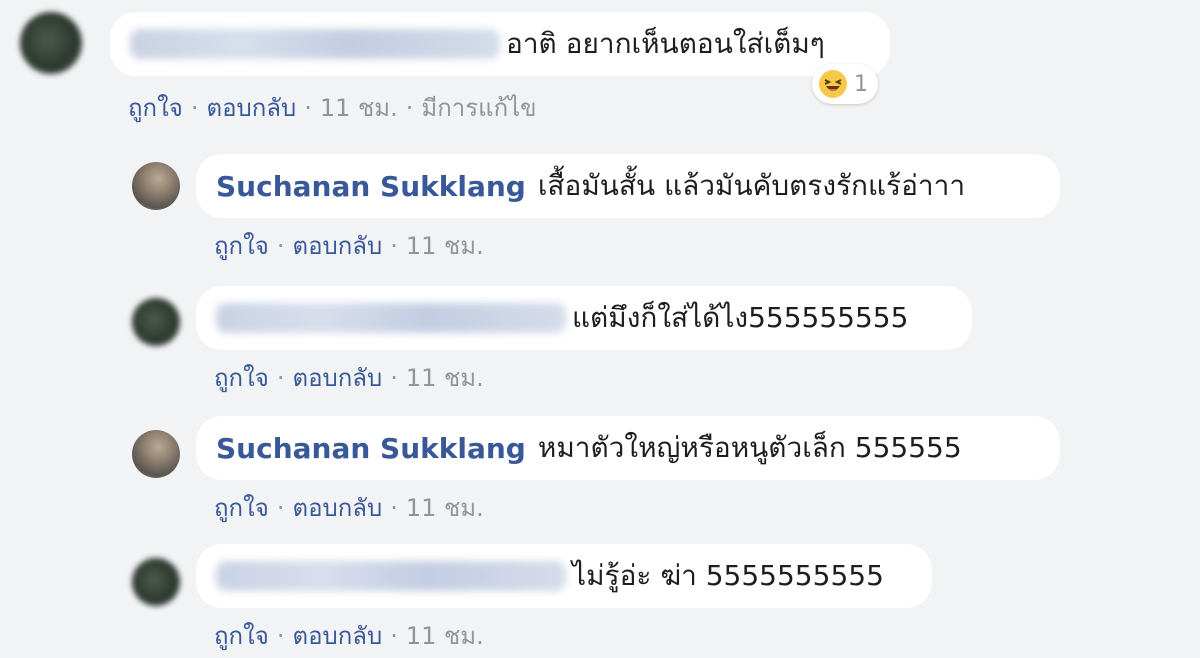 The width and height of the screenshot is (1200, 658). I want to click on reaction-summary: 1, so click(845, 84).